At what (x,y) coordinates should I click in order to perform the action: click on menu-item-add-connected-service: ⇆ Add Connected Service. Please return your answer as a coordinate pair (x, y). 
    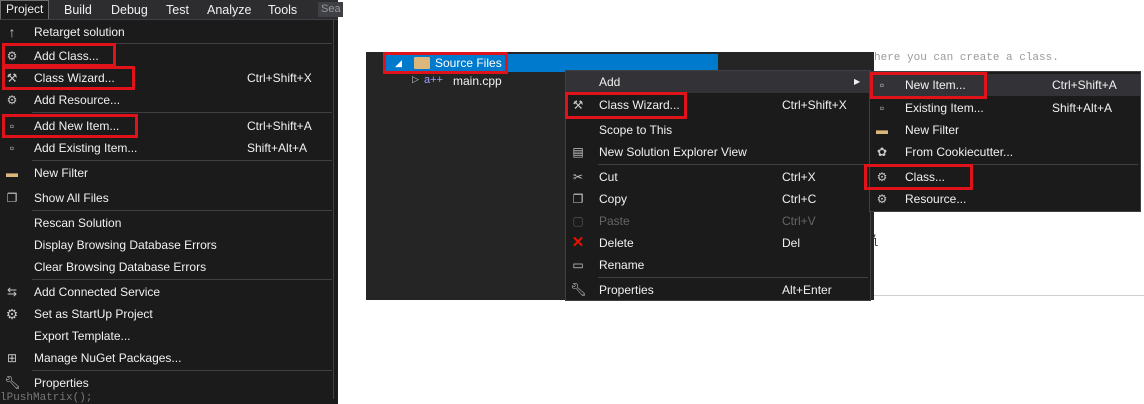
    Looking at the image, I should click on (168, 292).